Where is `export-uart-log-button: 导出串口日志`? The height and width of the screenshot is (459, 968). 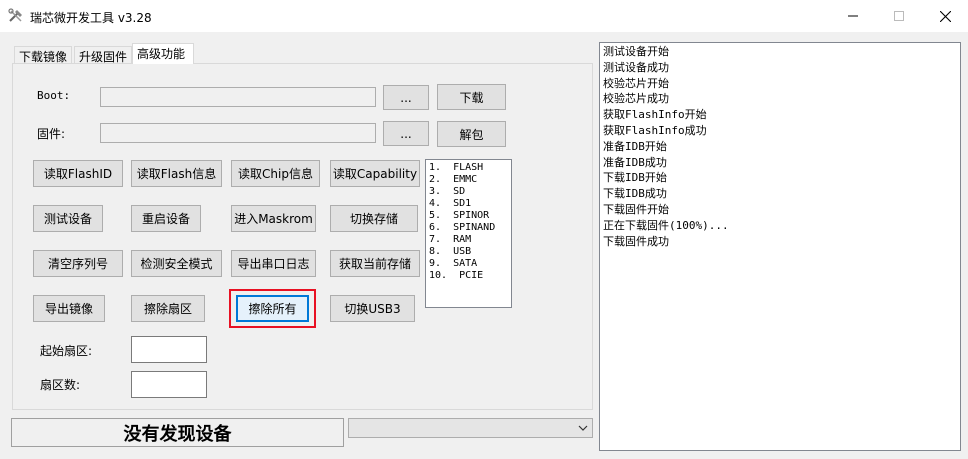
export-uart-log-button: 导出串口日志 is located at coordinates (273, 263).